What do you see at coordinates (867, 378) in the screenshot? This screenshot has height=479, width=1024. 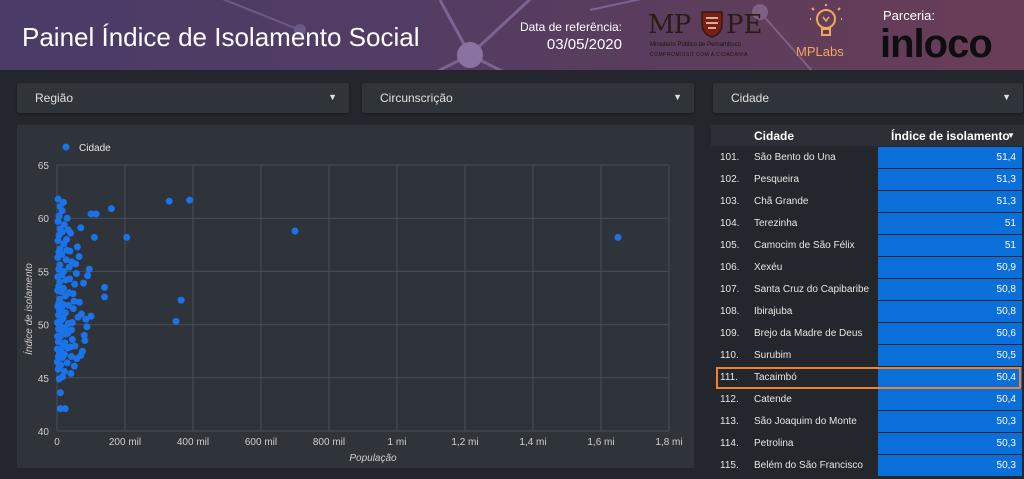 I see `table-row: 111. Tacaimbó 50,4` at bounding box center [867, 378].